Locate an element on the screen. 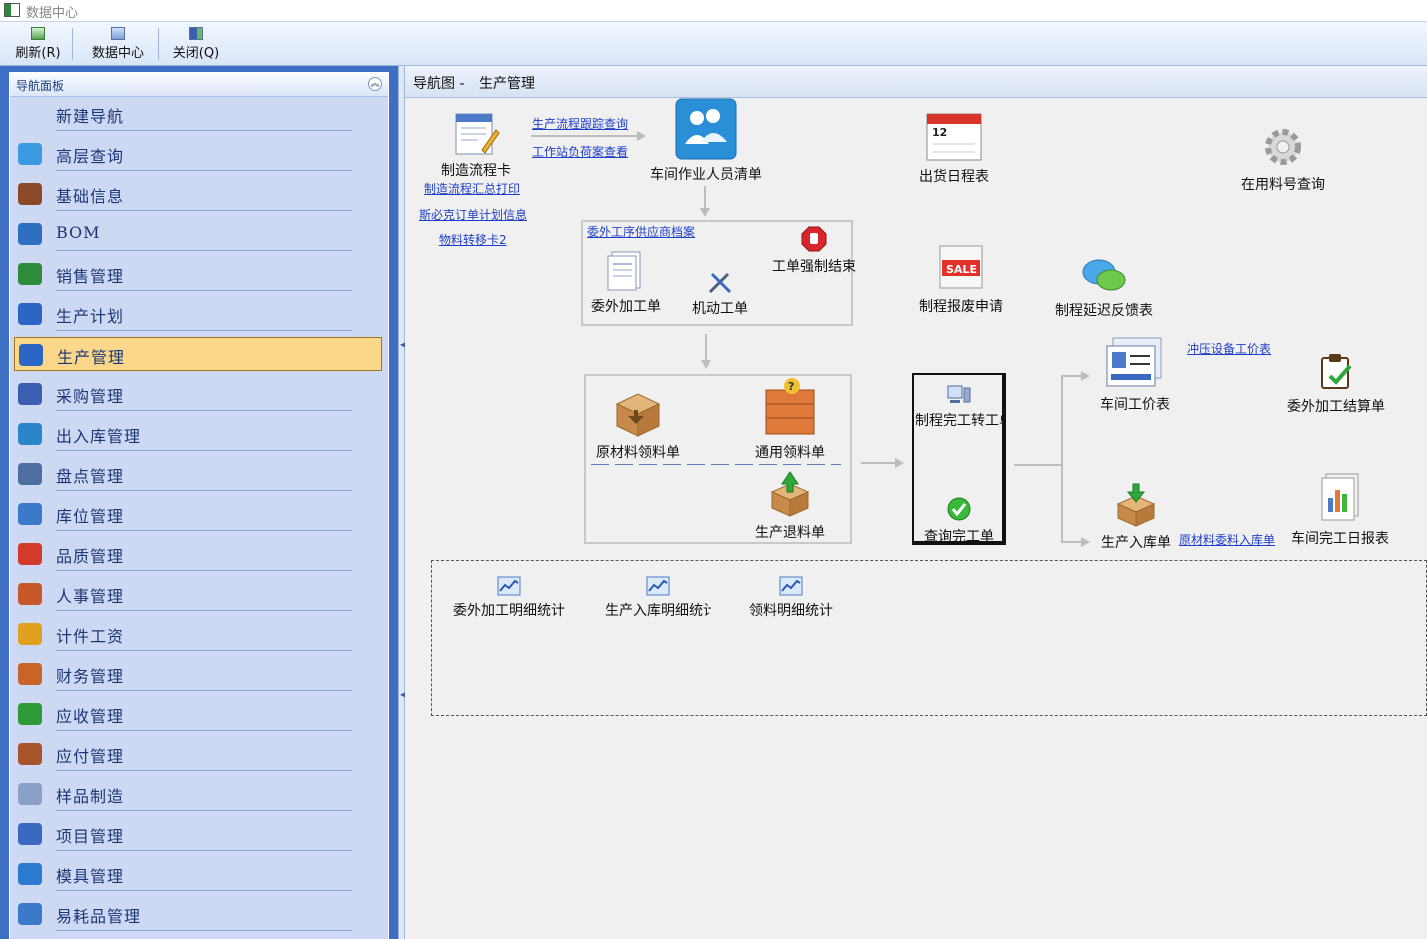 This screenshot has width=1427, height=939. nav-item: 人事管理 is located at coordinates (198, 594).